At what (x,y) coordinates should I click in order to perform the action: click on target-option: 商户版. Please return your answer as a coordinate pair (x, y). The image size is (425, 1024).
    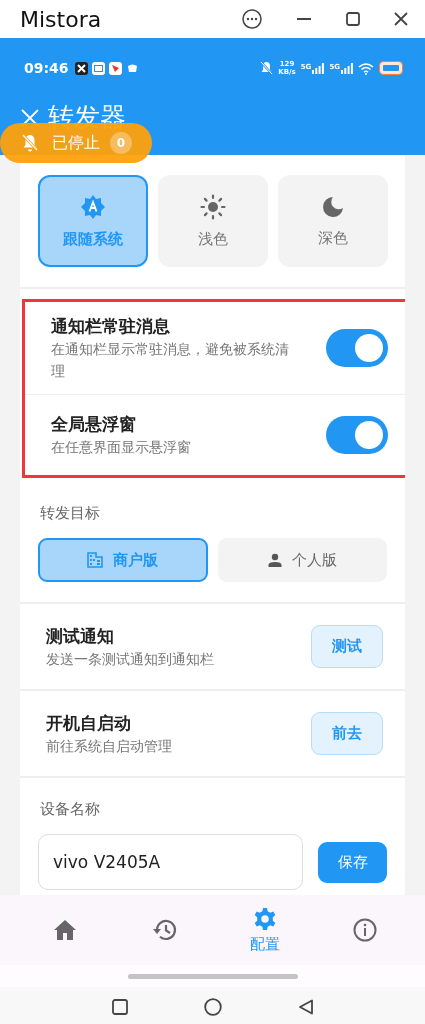
    Looking at the image, I should click on (123, 560).